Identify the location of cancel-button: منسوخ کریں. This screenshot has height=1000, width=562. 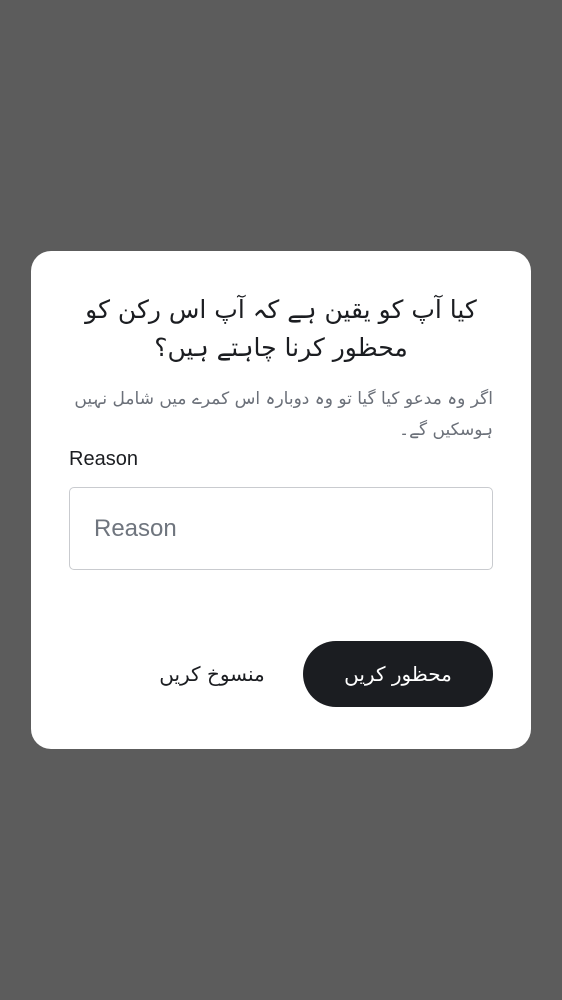
(212, 674).